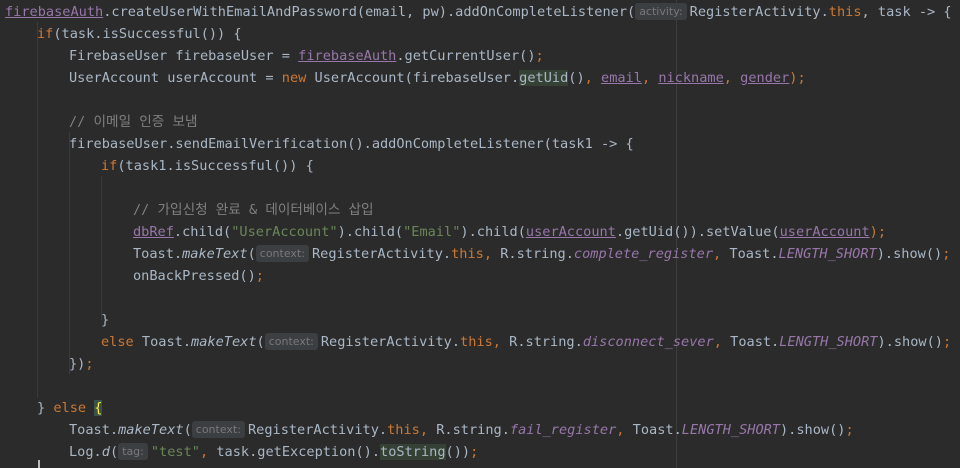 The width and height of the screenshot is (960, 468). What do you see at coordinates (175, 78) in the screenshot?
I see `code-token: UserAccount userAccount =` at bounding box center [175, 78].